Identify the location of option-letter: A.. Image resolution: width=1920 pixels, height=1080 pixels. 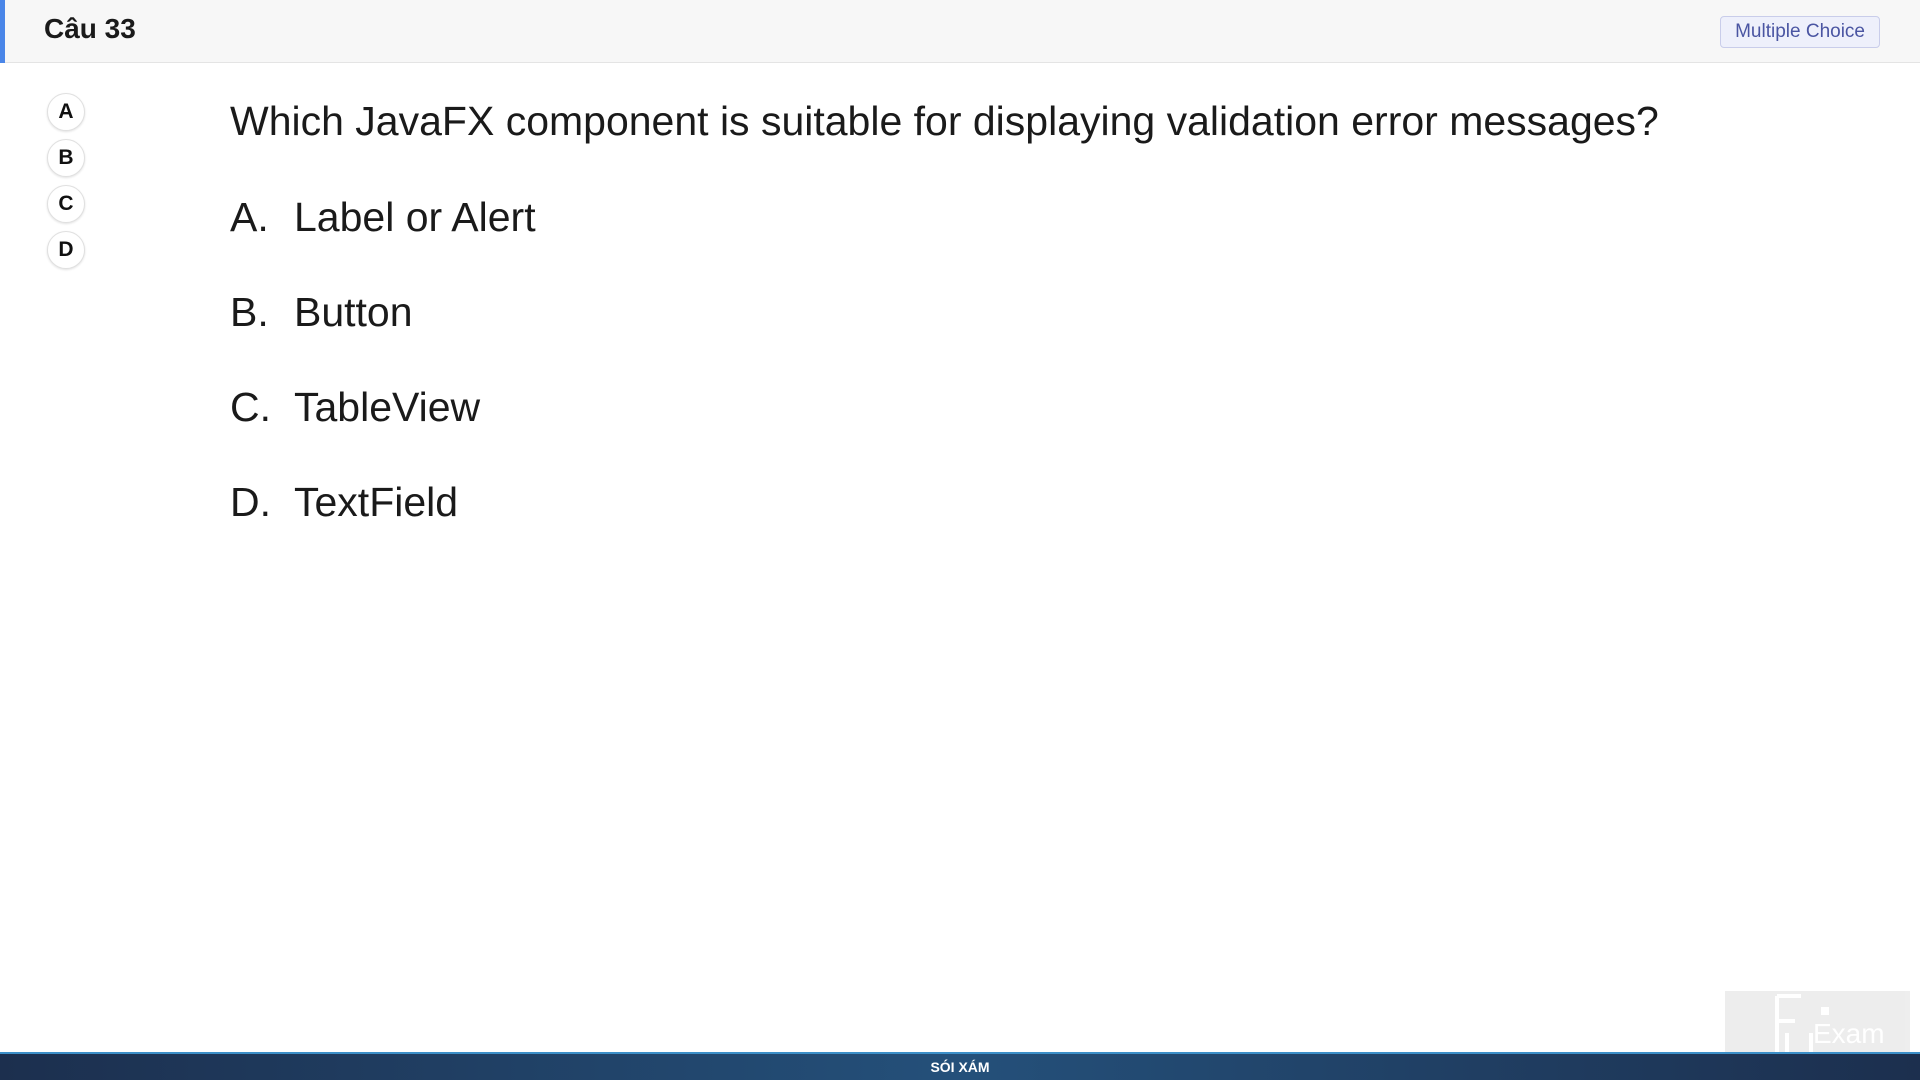
(249, 217).